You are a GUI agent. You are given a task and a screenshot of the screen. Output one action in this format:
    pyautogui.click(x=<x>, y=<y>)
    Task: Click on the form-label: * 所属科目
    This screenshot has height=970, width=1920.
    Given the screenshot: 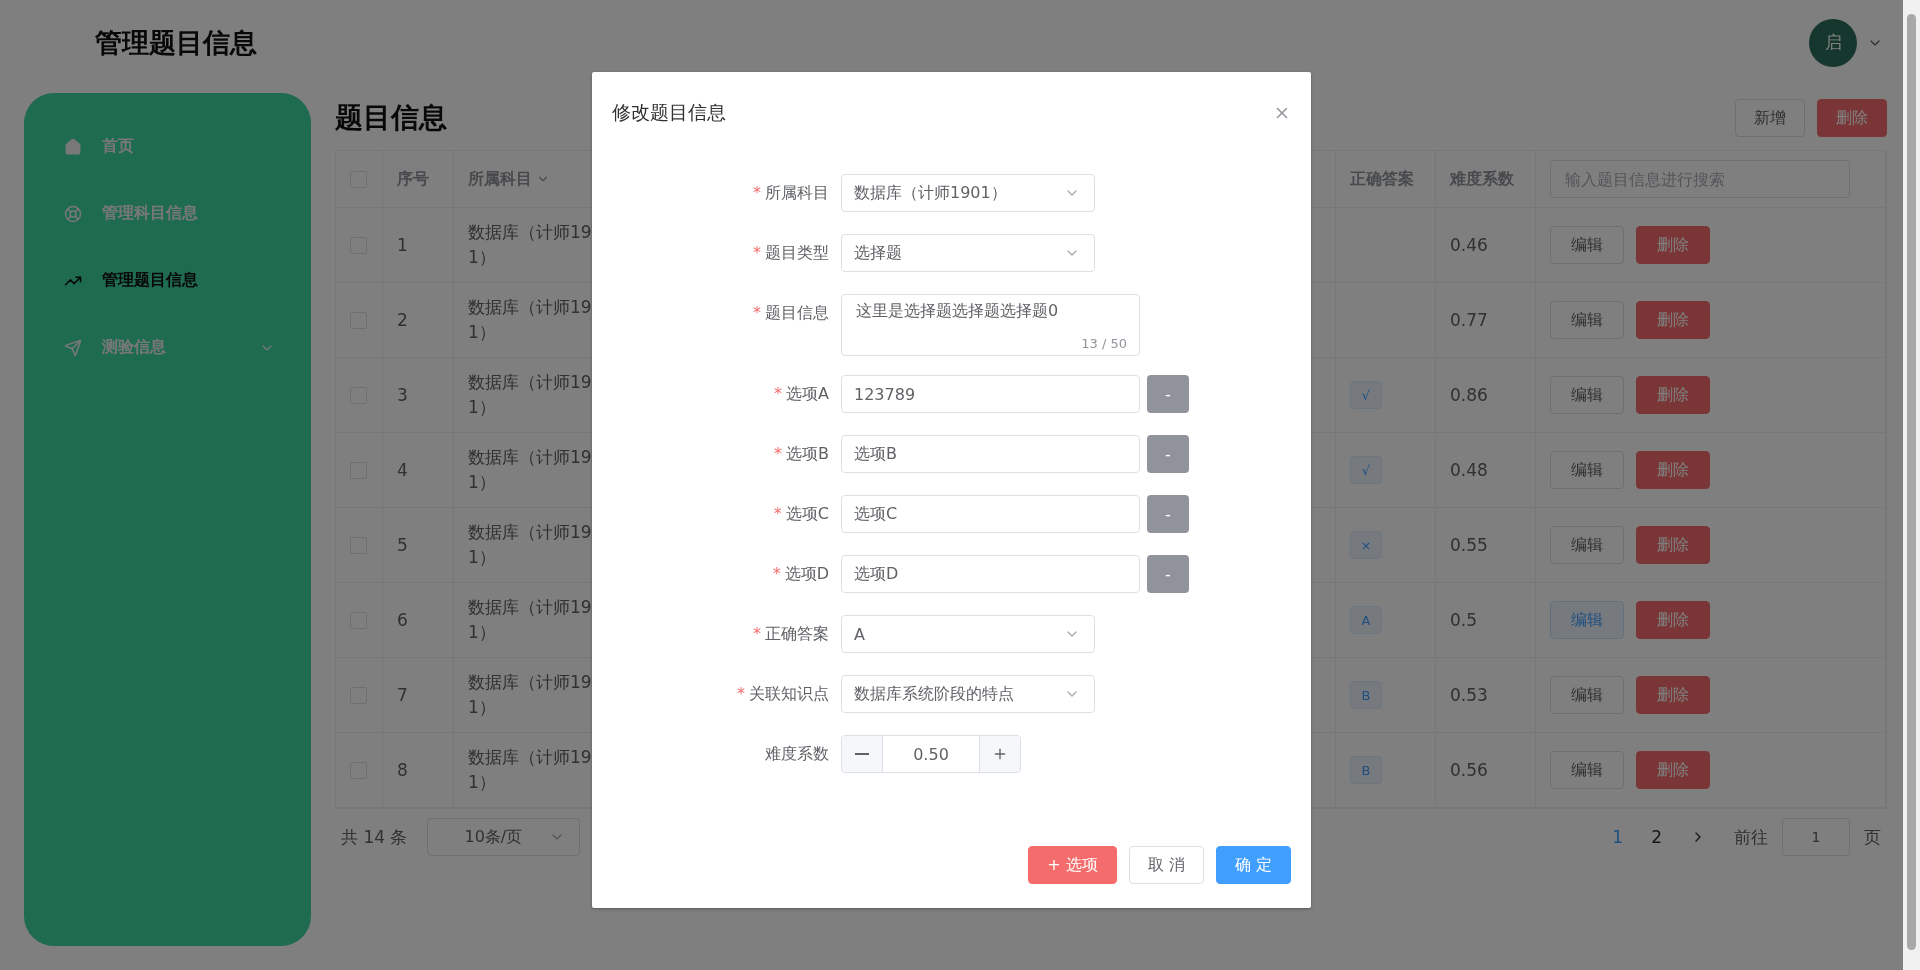 What is the action you would take?
    pyautogui.click(x=791, y=193)
    